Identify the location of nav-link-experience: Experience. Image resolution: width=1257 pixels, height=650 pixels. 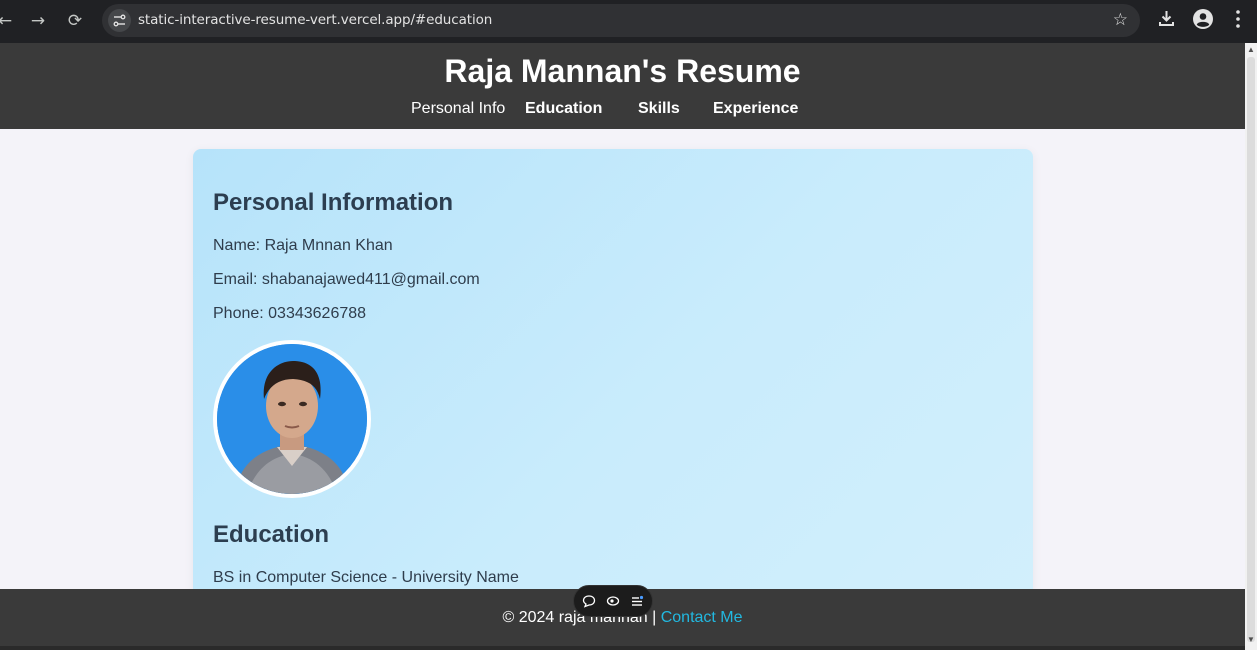
(755, 109).